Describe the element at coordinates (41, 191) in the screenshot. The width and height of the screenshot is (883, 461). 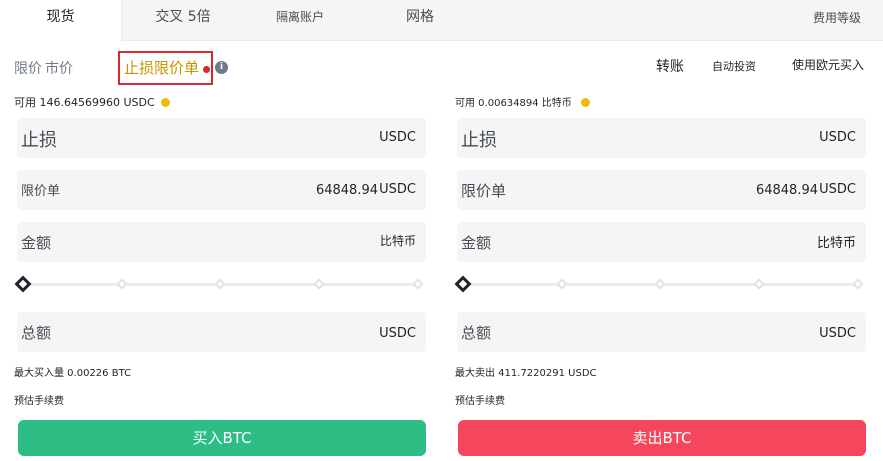
I see `buy-limit-label: 限价单` at that location.